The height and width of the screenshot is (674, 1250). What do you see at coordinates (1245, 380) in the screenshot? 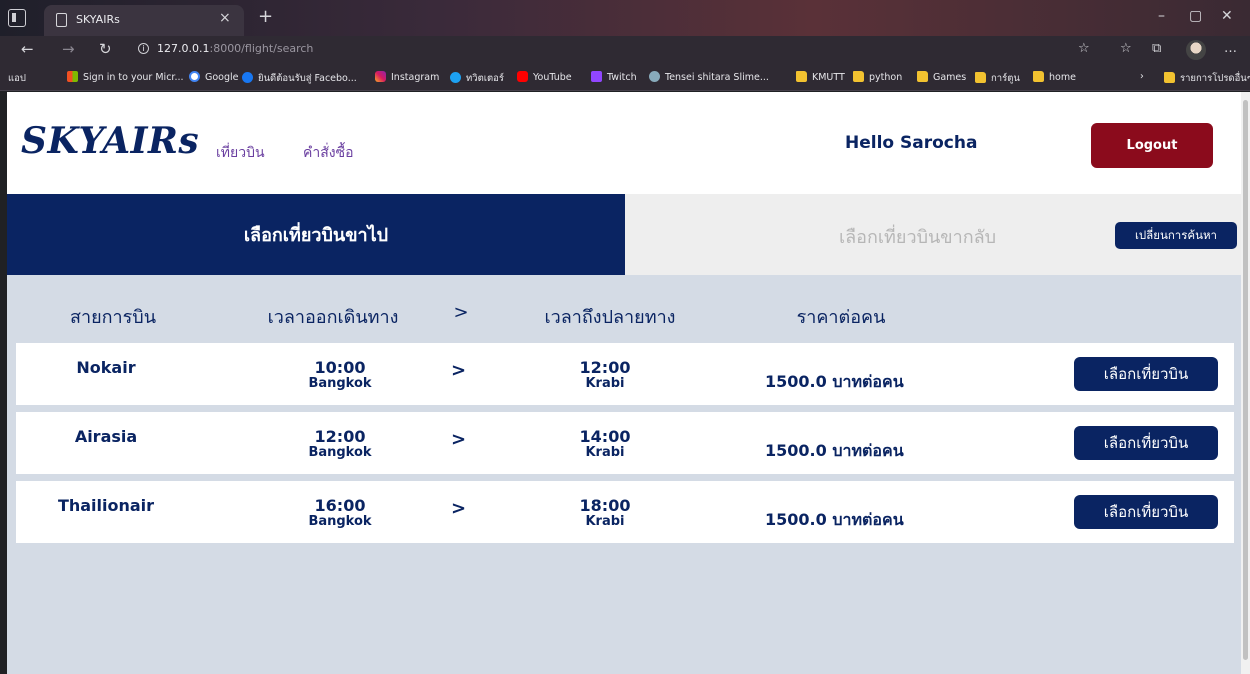
I see `scrollbar-thumb` at bounding box center [1245, 380].